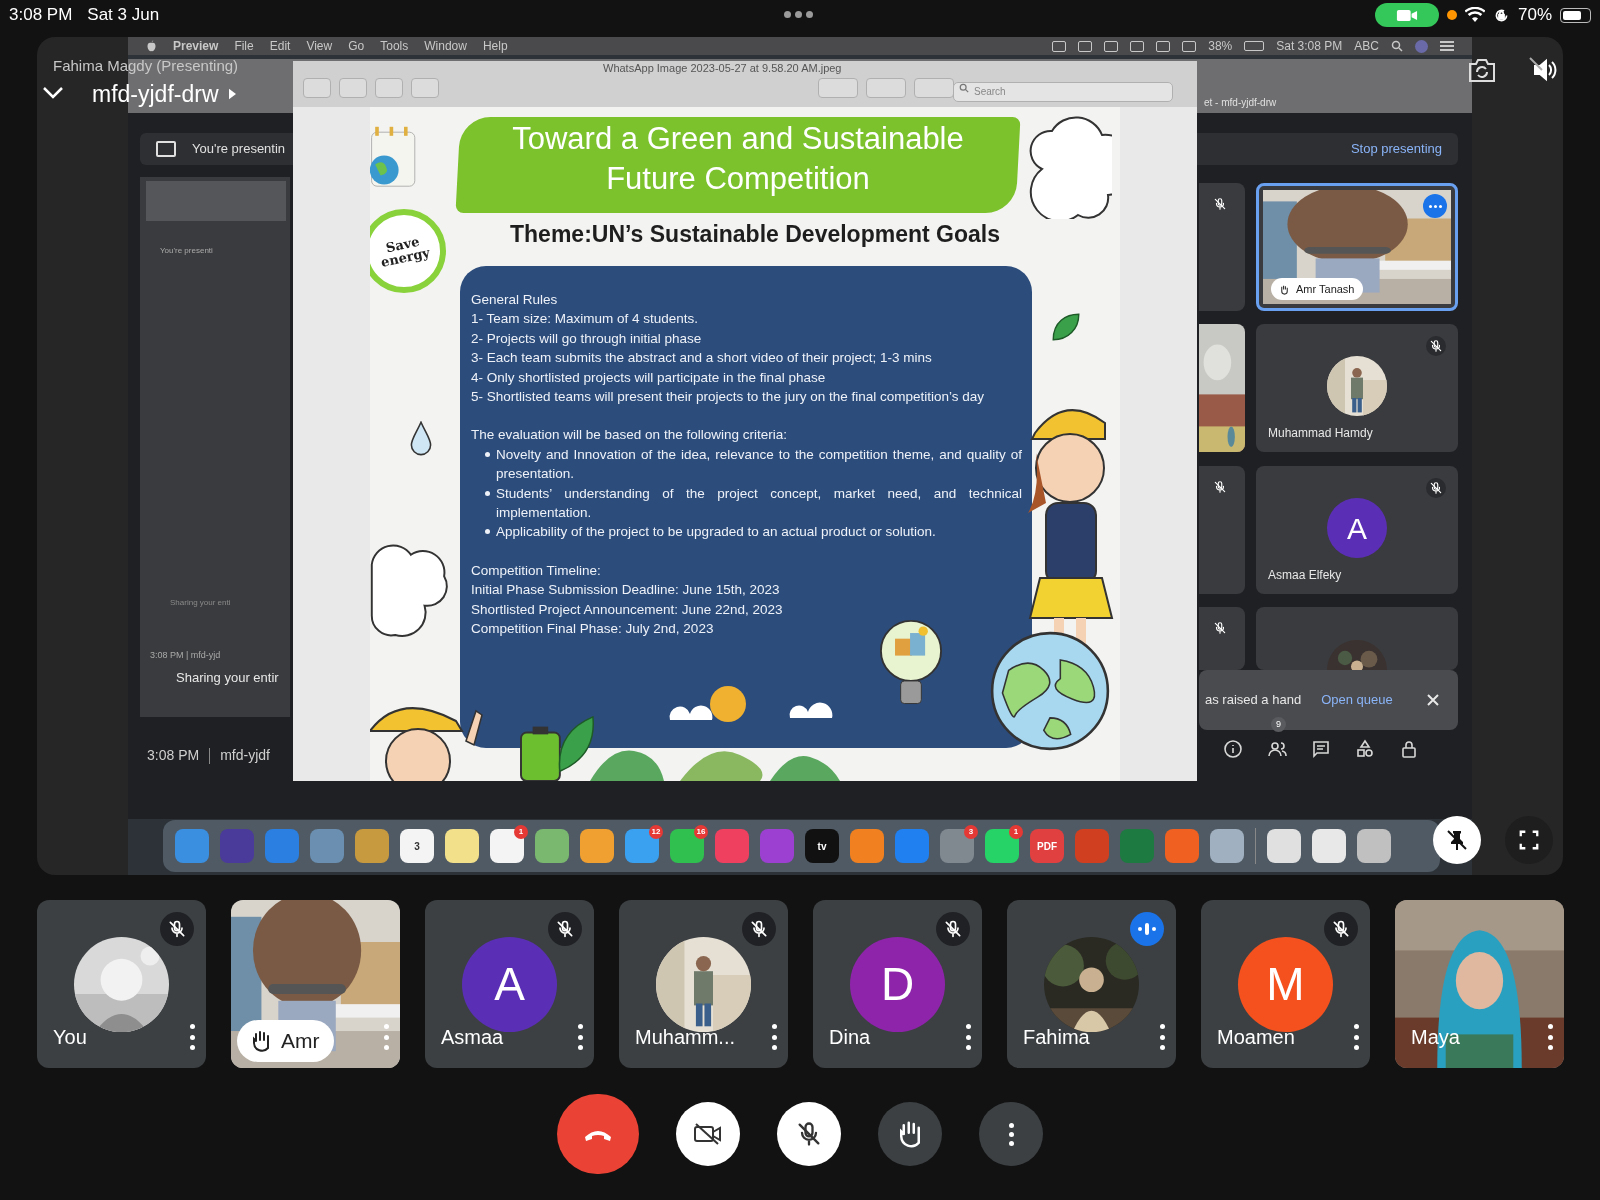 The image size is (1600, 1200). Describe the element at coordinates (708, 1134) in the screenshot. I see `camera-off-icon` at that location.